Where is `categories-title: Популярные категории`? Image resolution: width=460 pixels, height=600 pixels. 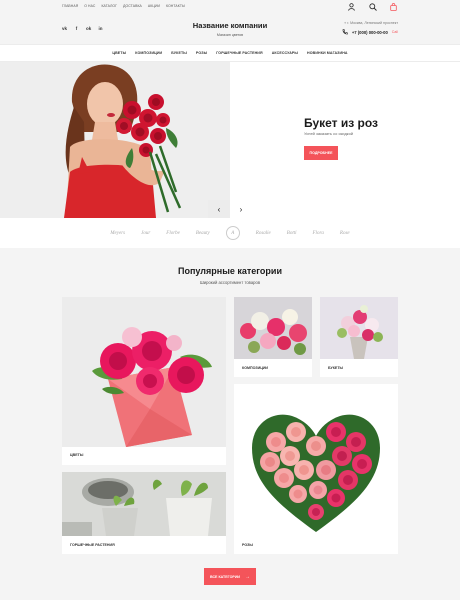 categories-title: Популярные категории is located at coordinates (230, 271).